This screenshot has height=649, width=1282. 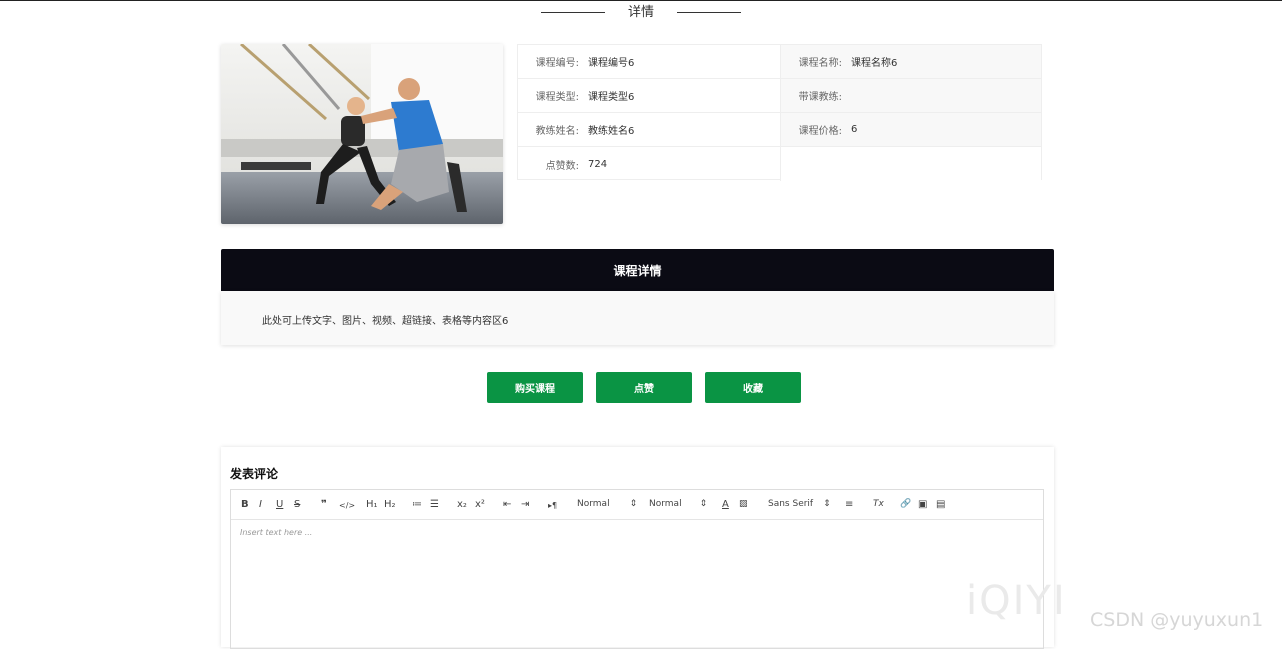 What do you see at coordinates (820, 97) in the screenshot?
I see `instructor-label: 带课教练:` at bounding box center [820, 97].